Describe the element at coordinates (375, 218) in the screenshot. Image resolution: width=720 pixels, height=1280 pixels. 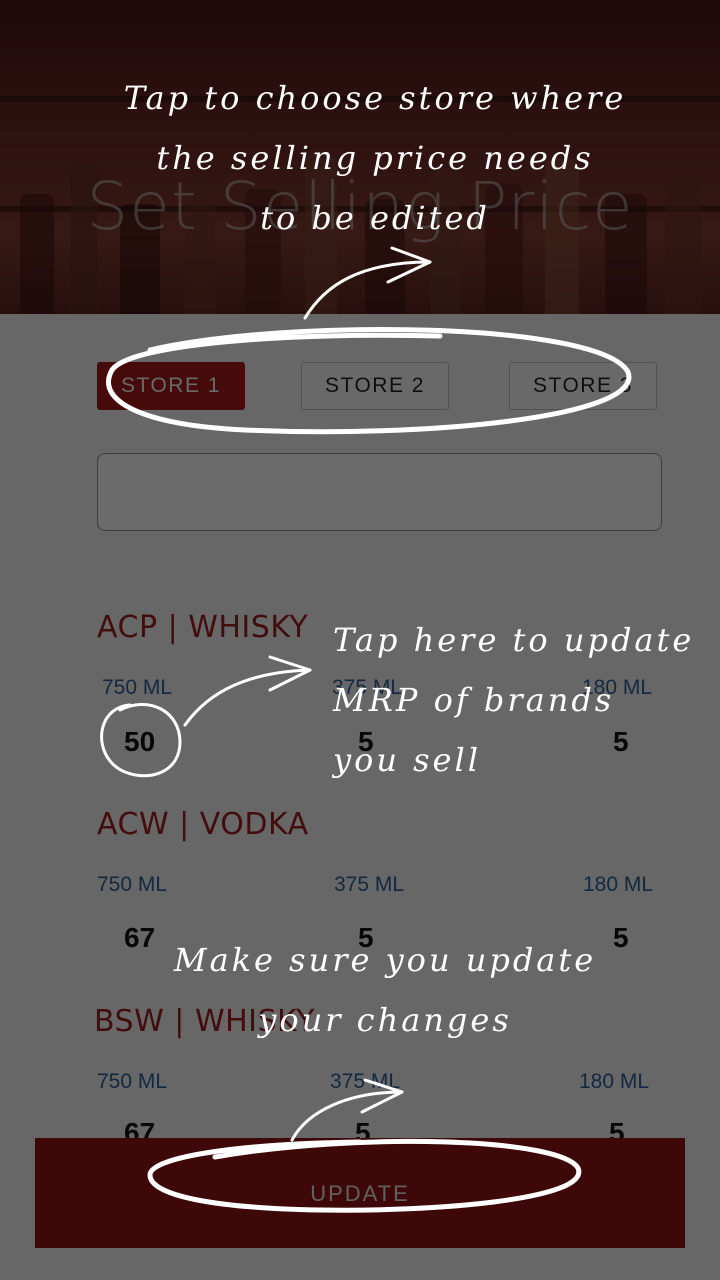
I see `hint-line: to be edited` at that location.